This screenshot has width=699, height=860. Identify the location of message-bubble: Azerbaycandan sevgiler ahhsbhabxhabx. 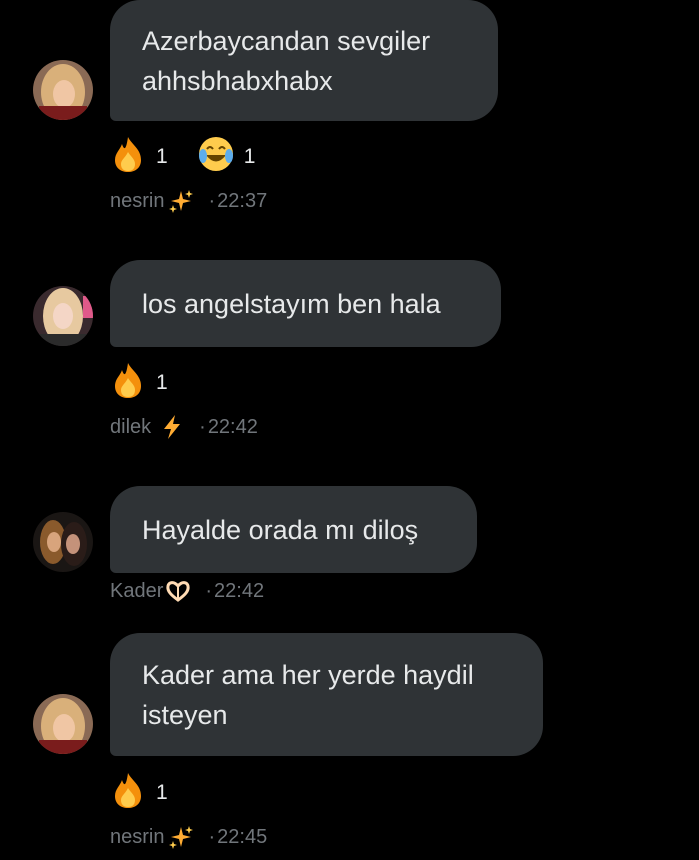
(304, 60).